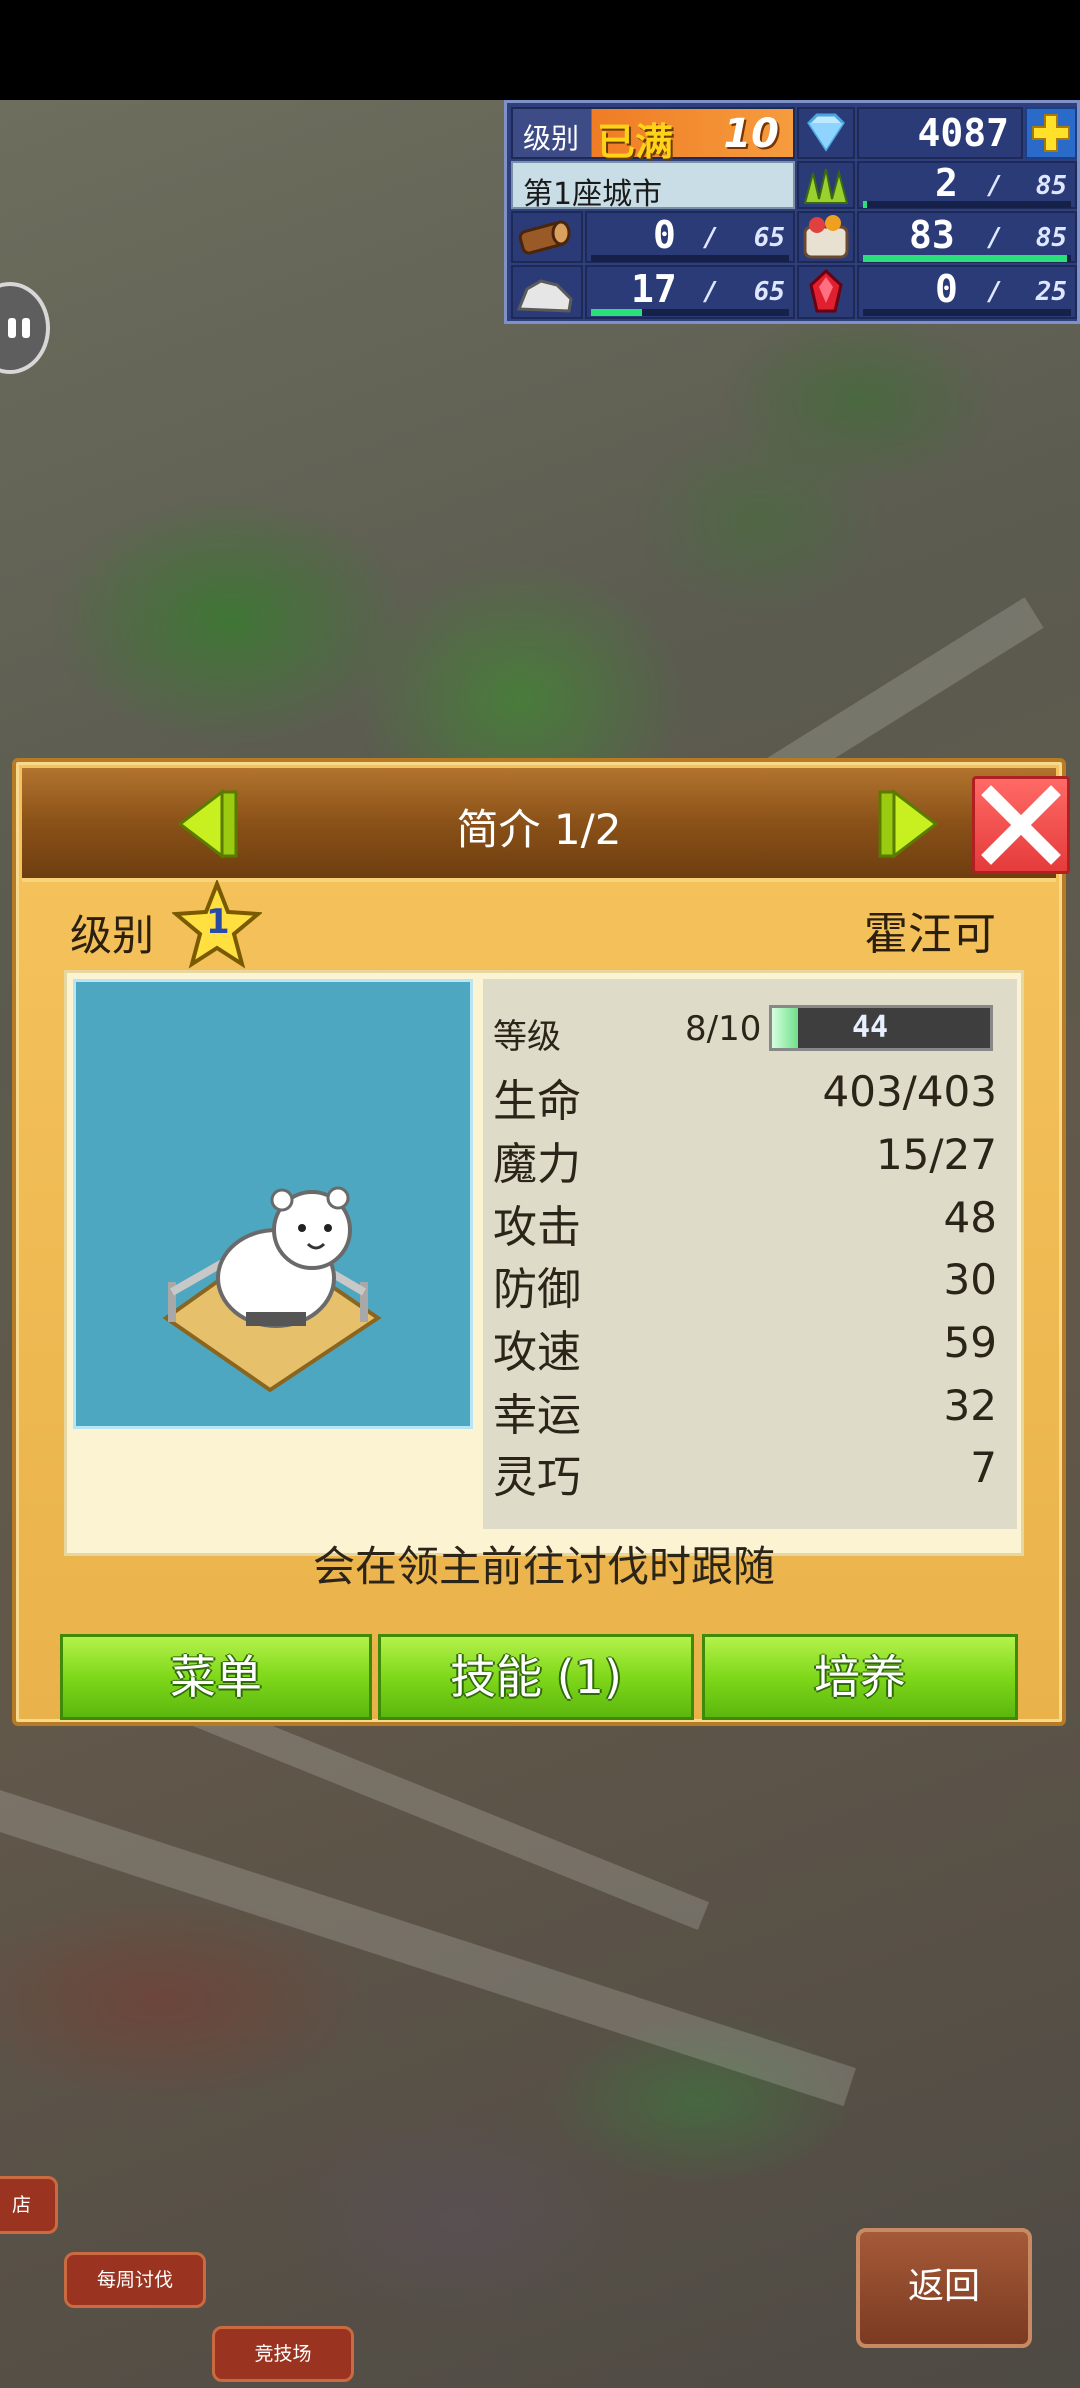  I want to click on city-name-cell: 第1座城市, so click(653, 186).